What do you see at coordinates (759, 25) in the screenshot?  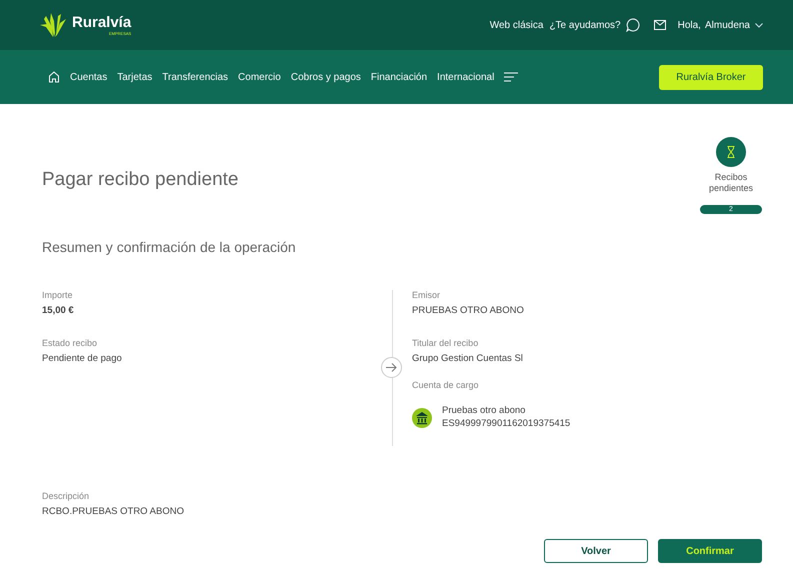 I see `chevron-down-icon` at bounding box center [759, 25].